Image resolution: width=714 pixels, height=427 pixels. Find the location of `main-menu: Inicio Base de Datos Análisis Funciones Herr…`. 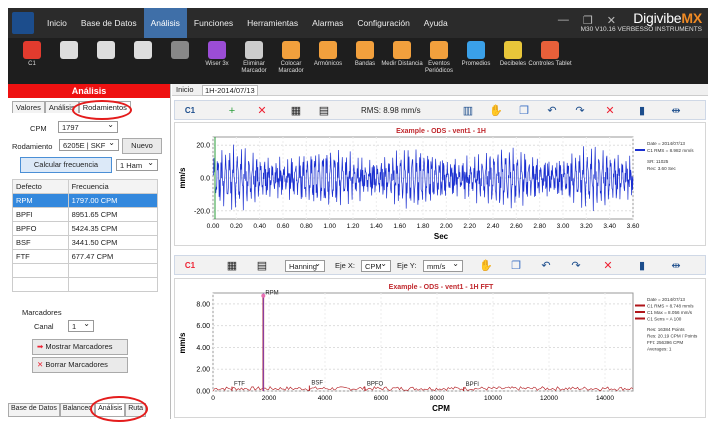

main-menu: Inicio Base de Datos Análisis Funciones Herr… is located at coordinates (247, 23).